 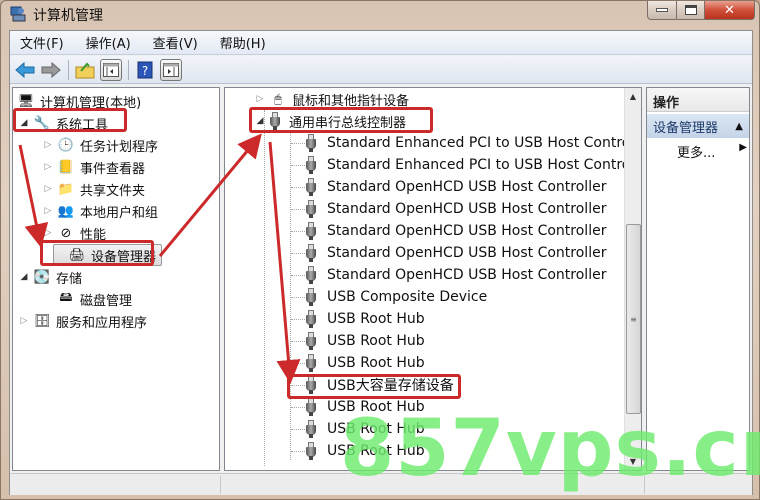 What do you see at coordinates (18, 14) in the screenshot?
I see `computer-management-icon` at bounding box center [18, 14].